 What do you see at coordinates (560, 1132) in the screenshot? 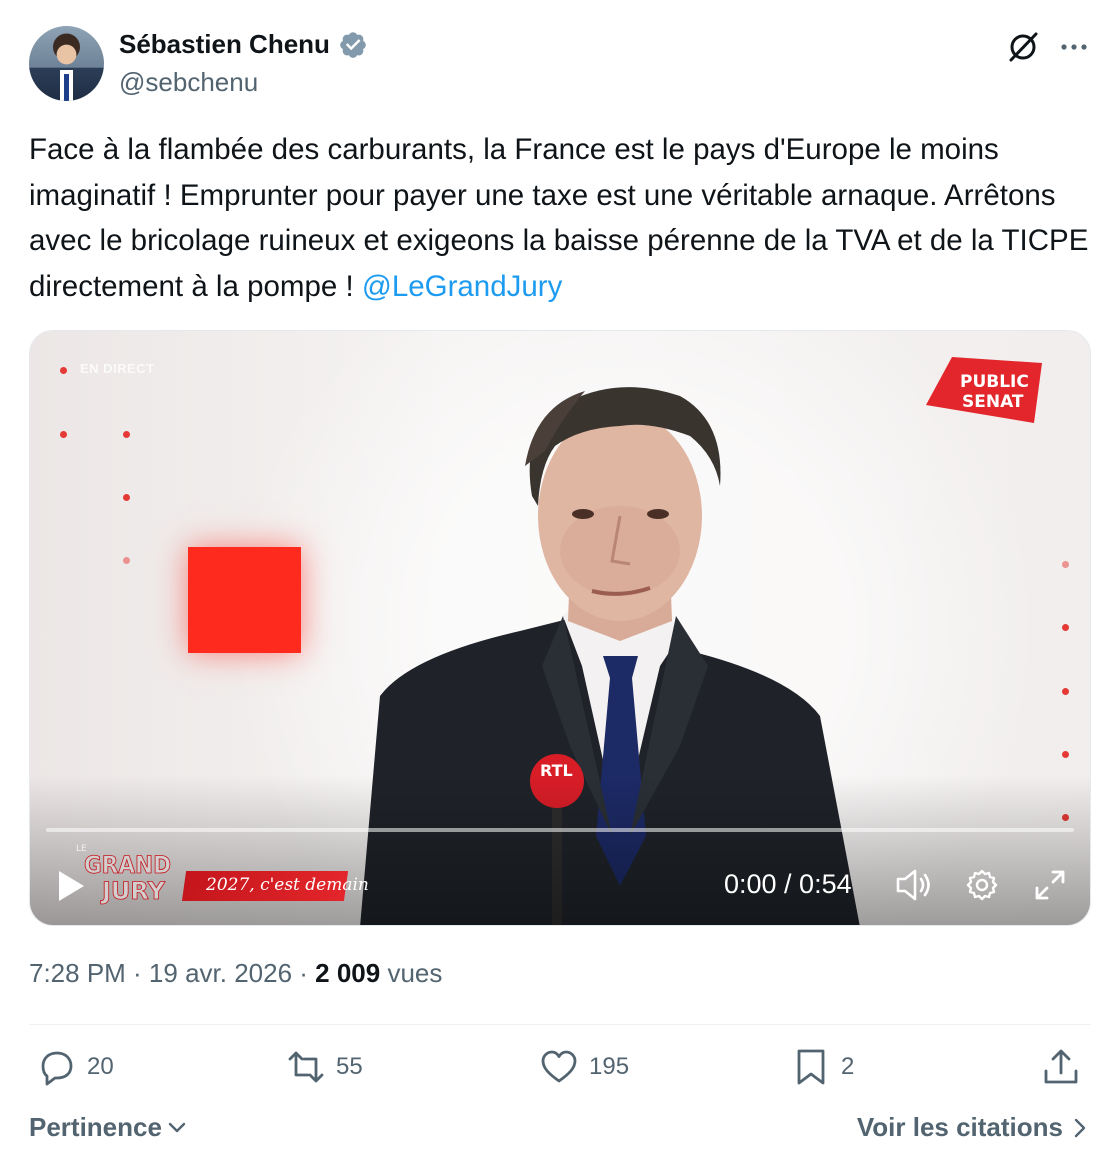
I see `replies-toolbar: Pertinence Voir les citations` at bounding box center [560, 1132].